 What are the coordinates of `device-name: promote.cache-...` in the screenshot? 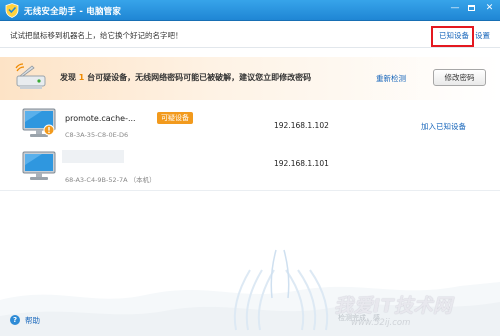 It's located at (100, 118).